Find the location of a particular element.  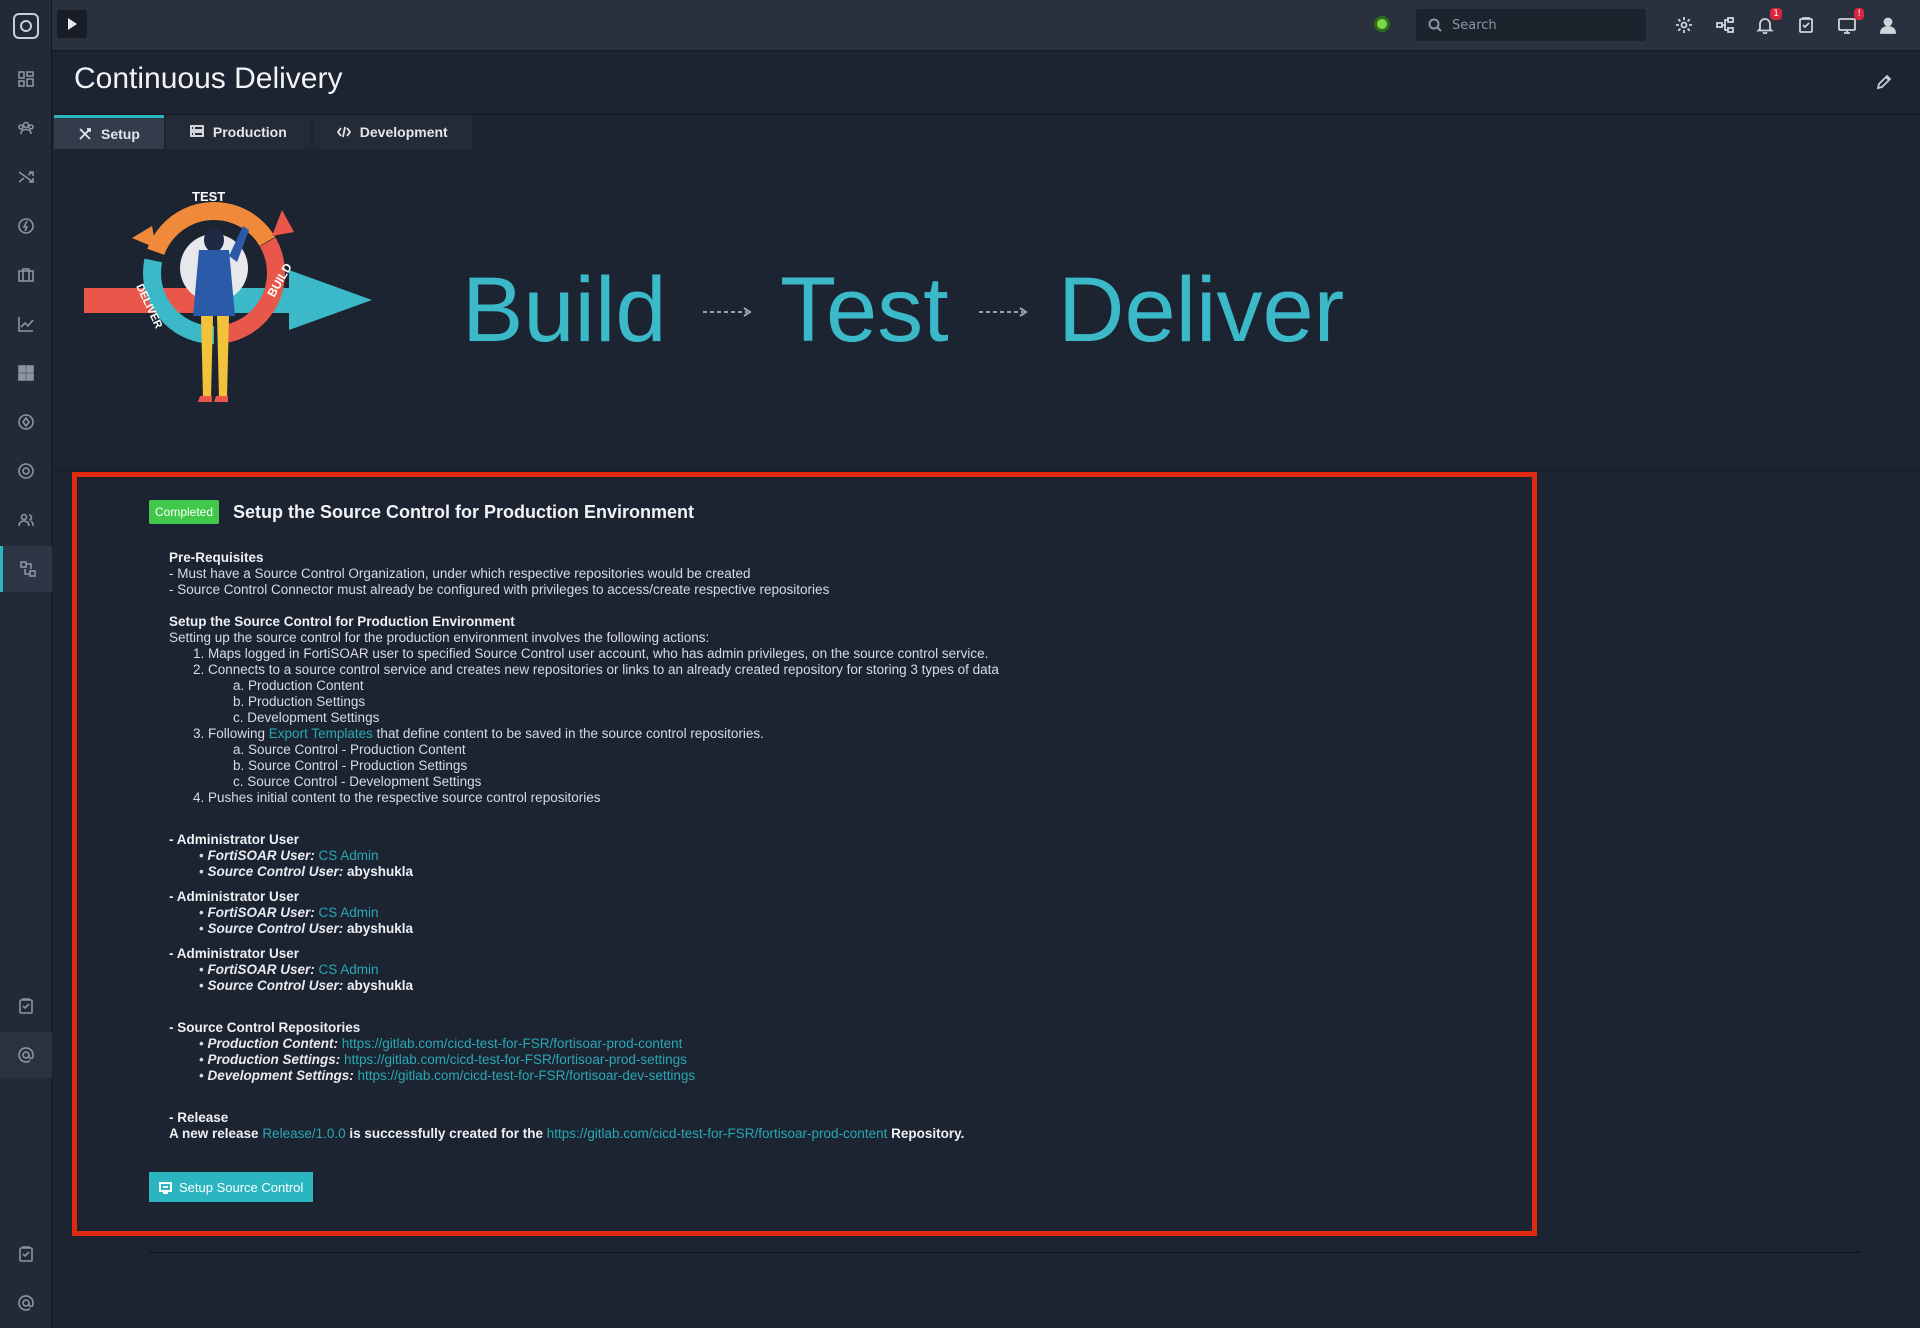

bottom-divider is located at coordinates (1005, 1252).